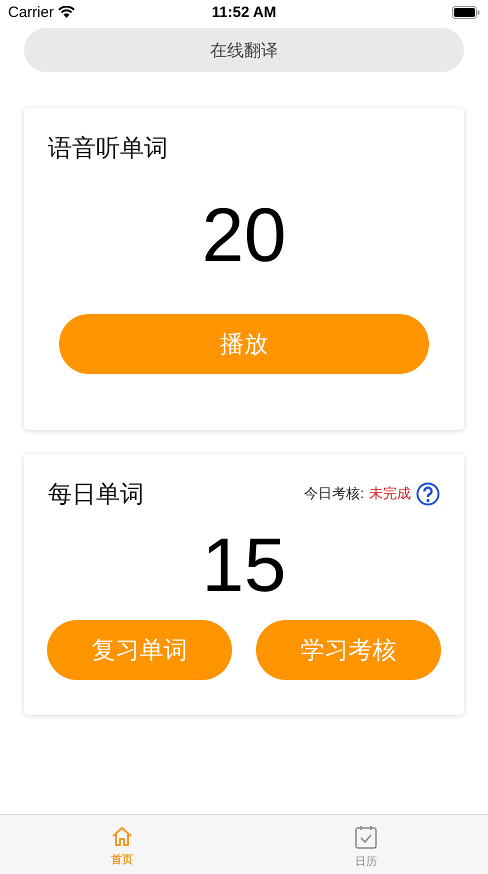  Describe the element at coordinates (96, 495) in the screenshot. I see `card-title: 每日单词` at that location.